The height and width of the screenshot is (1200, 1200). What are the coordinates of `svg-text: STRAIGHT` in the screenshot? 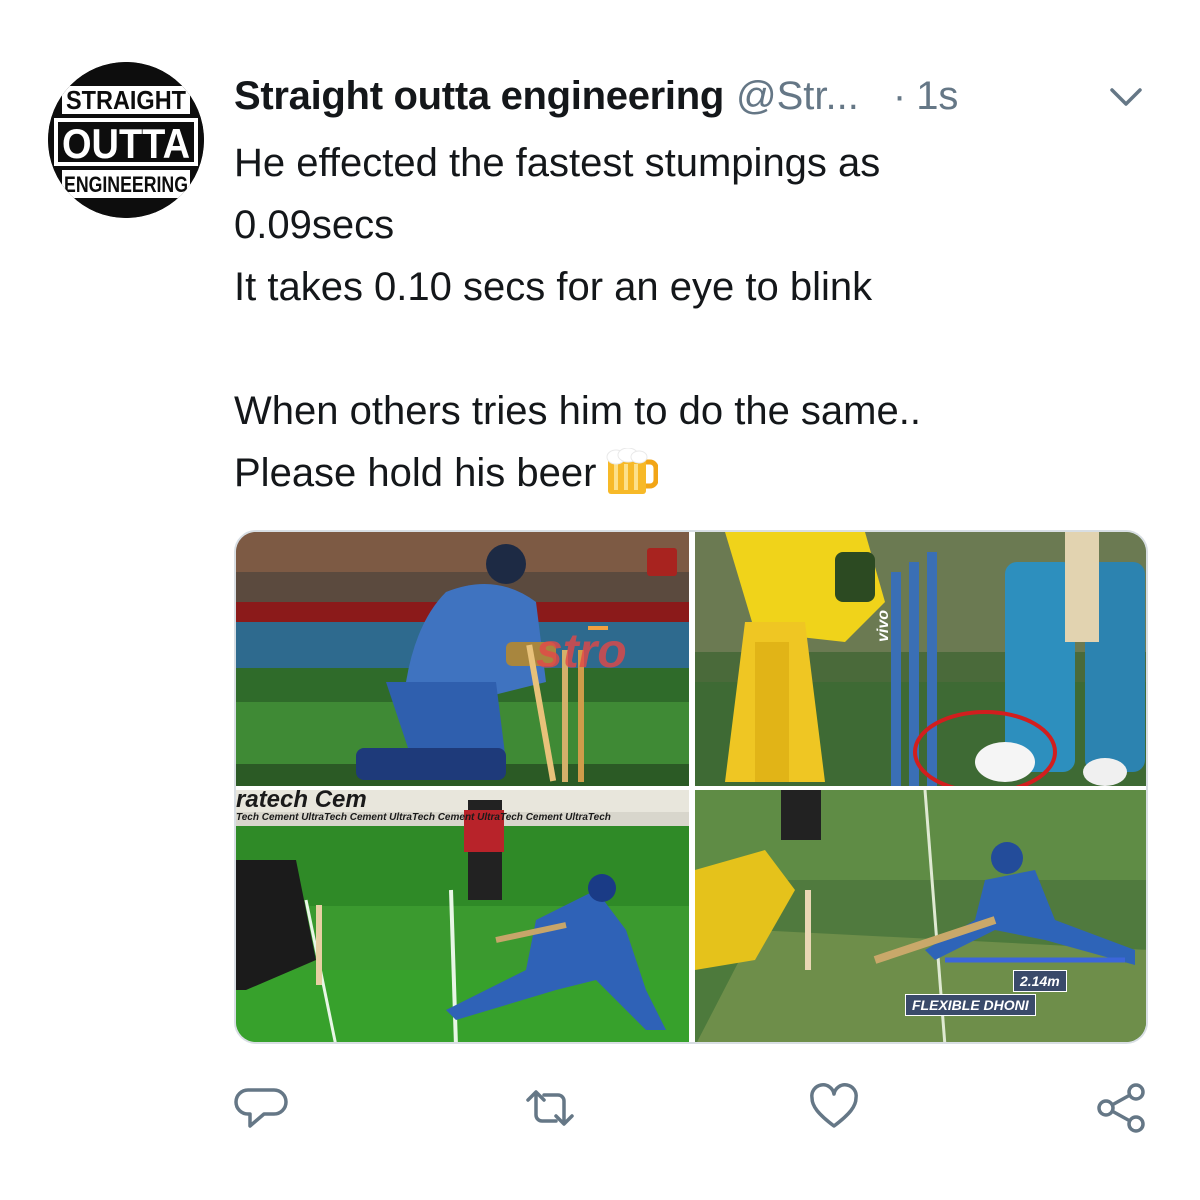 It's located at (126, 100).